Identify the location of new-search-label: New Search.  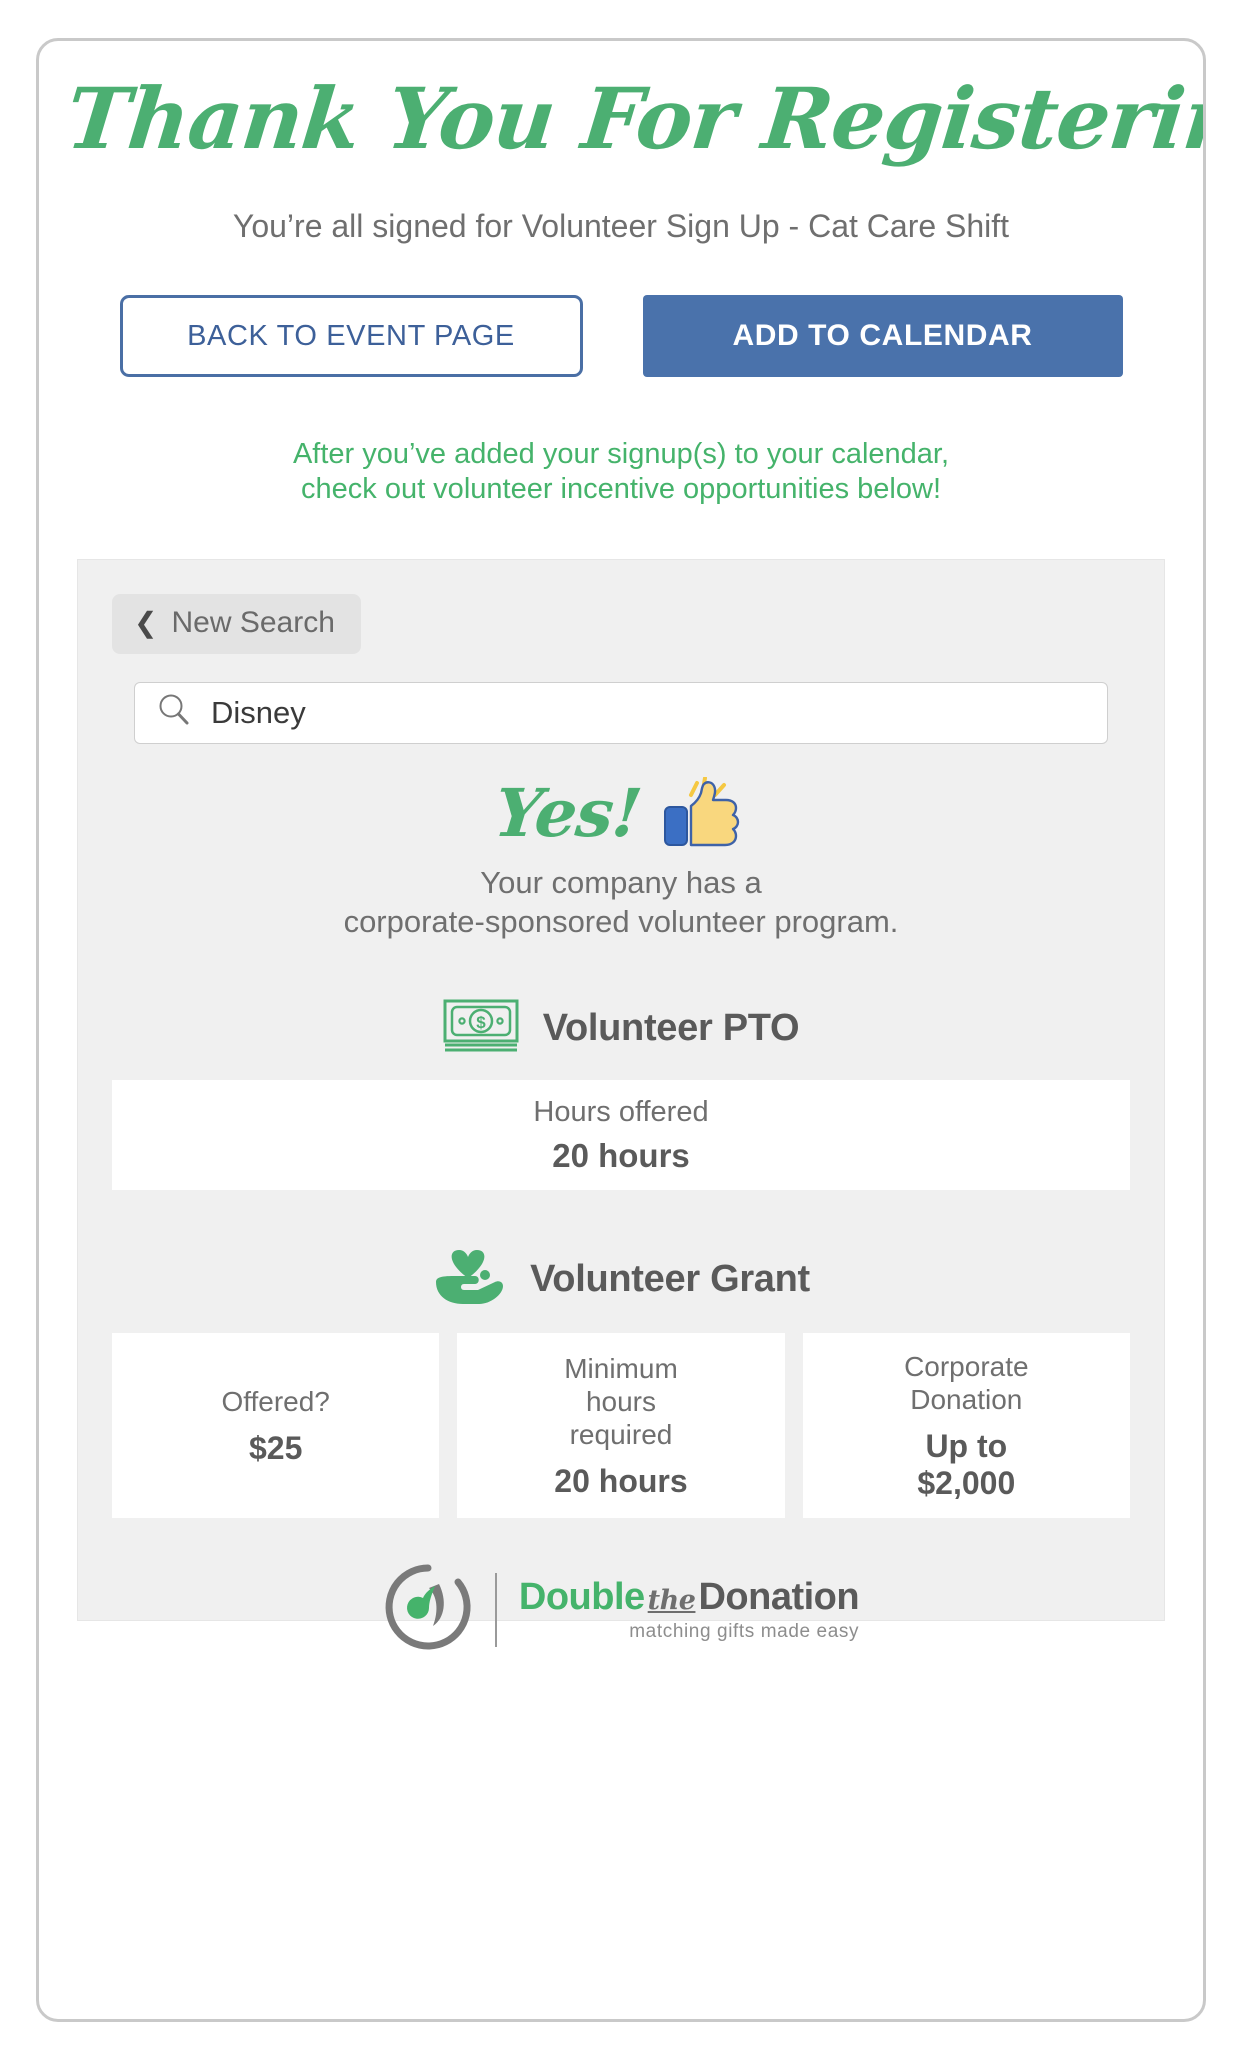
(253, 622).